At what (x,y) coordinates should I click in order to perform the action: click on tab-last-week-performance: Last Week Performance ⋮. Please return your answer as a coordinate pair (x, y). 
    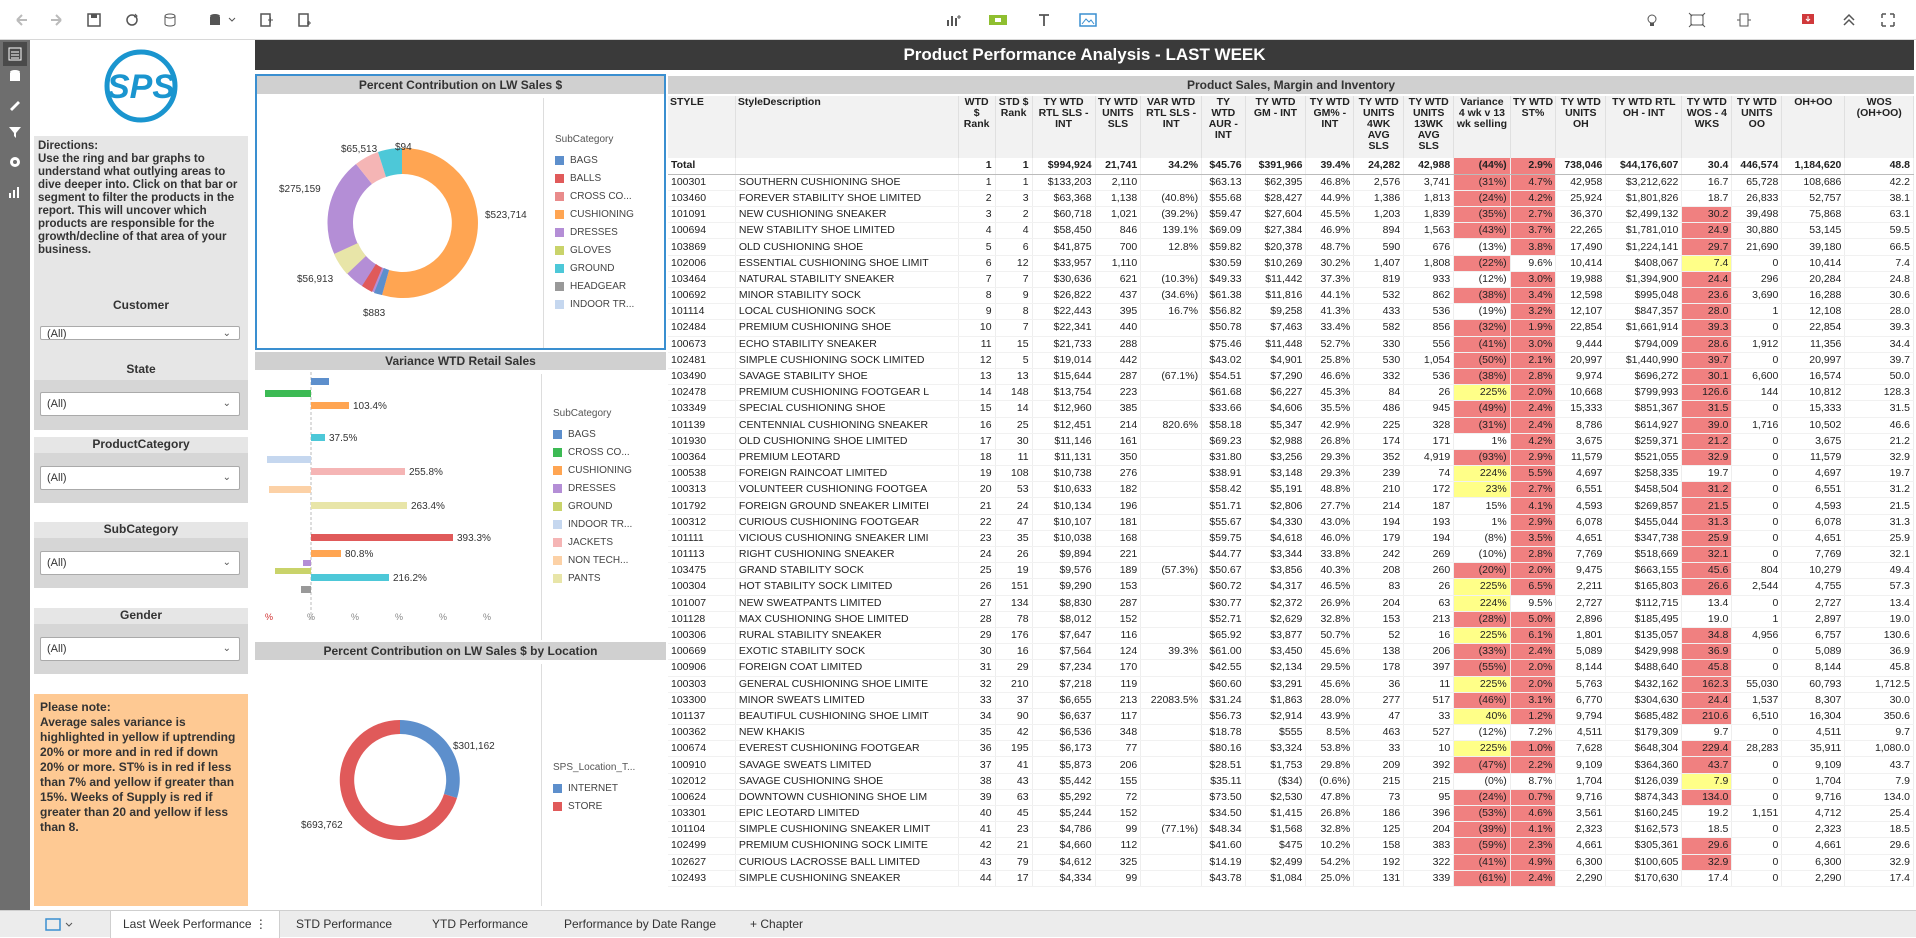
    Looking at the image, I should click on (195, 924).